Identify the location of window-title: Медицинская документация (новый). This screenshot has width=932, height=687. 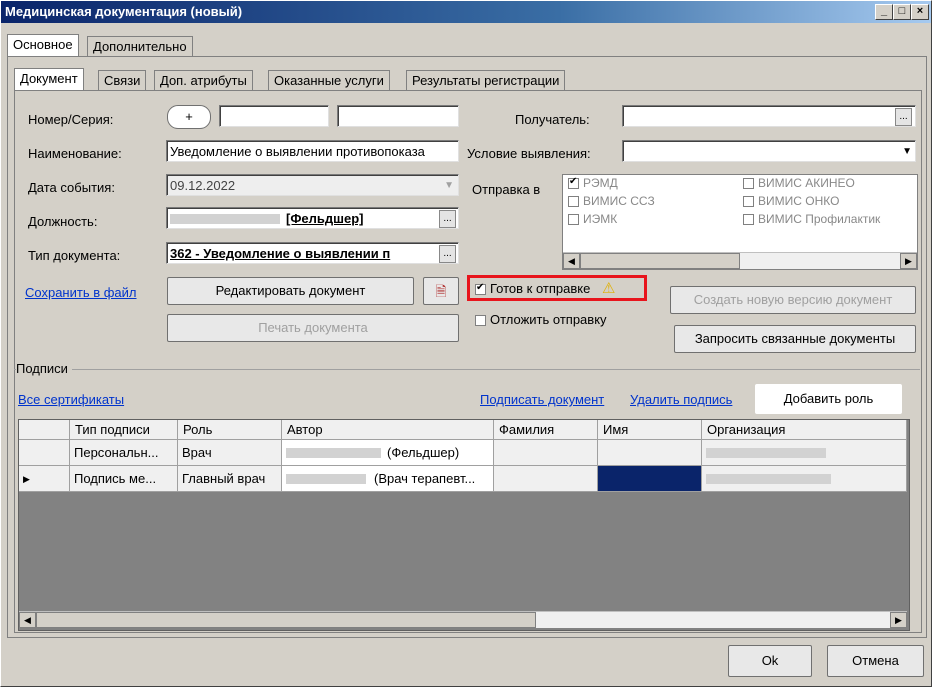
(124, 11).